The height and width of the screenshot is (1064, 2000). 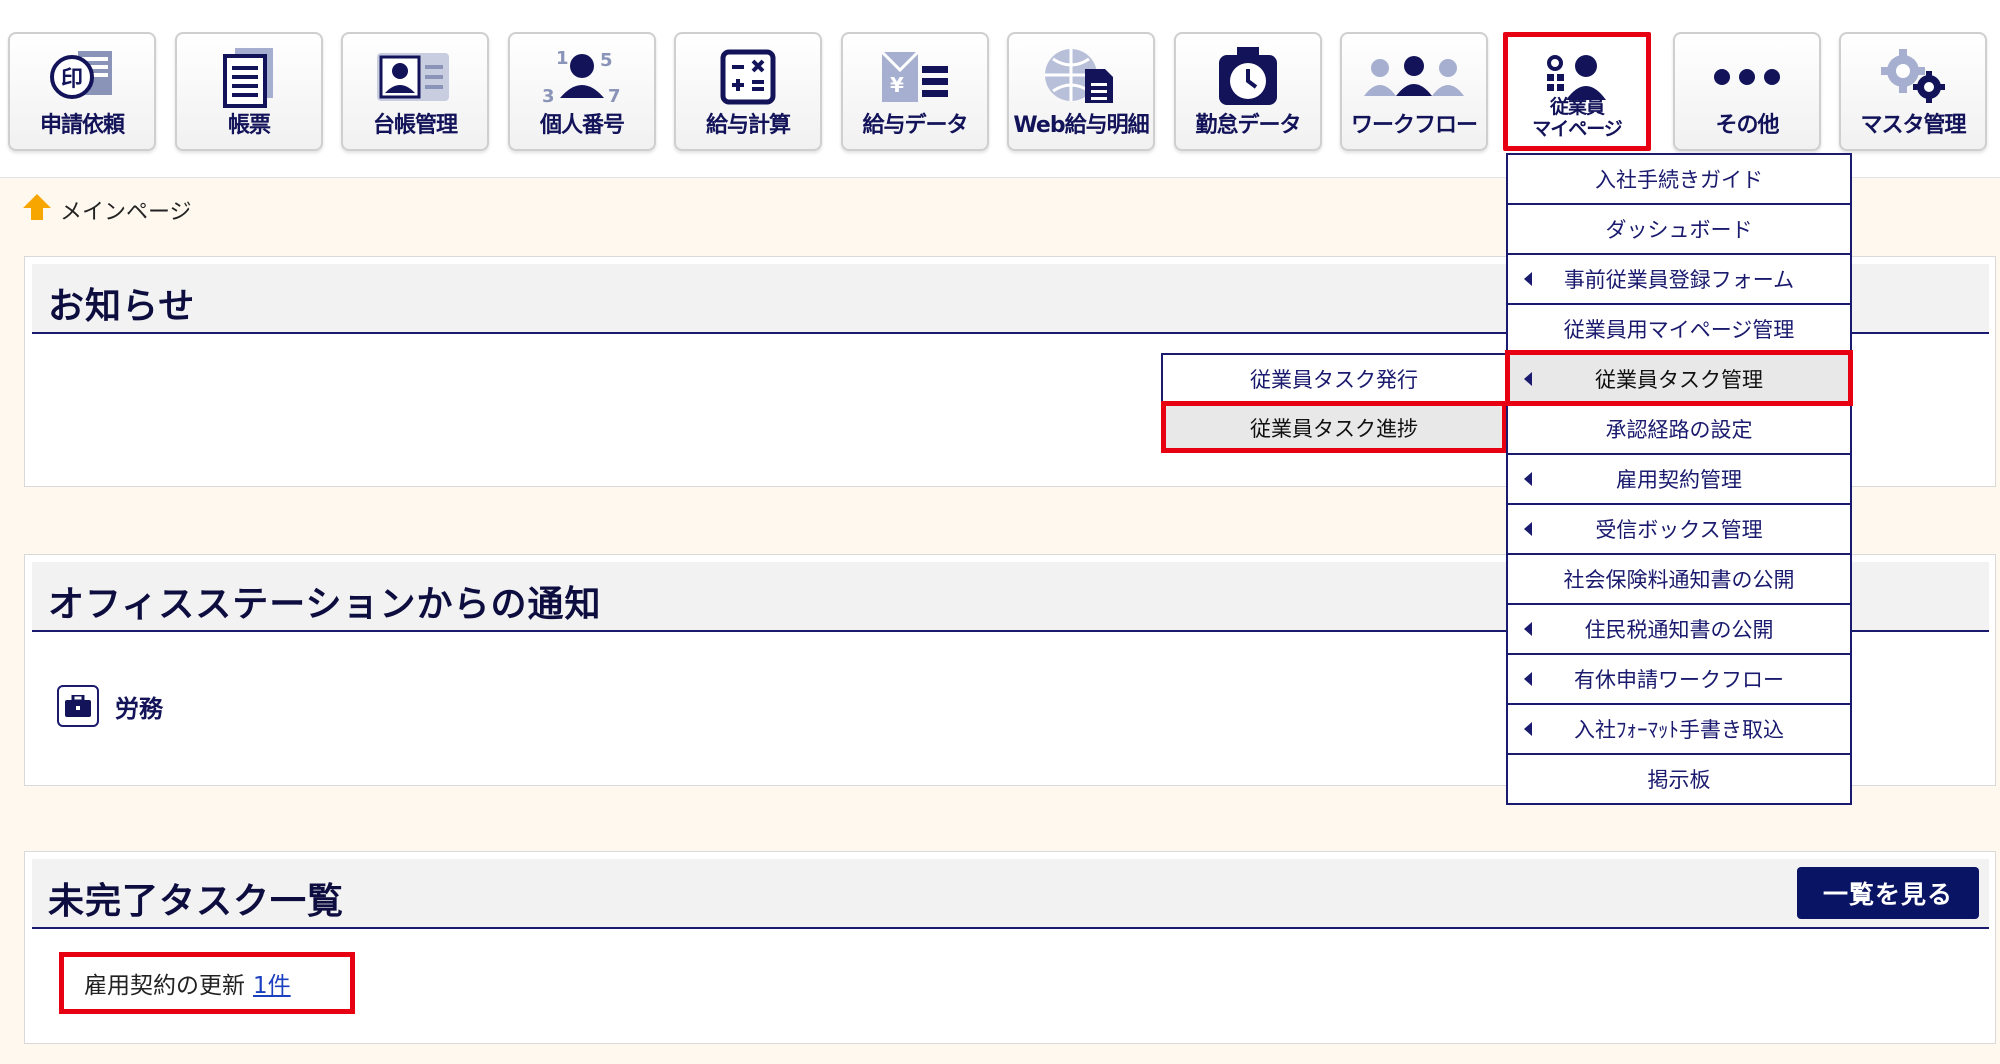 I want to click on task-count-link: 1件, so click(x=272, y=983).